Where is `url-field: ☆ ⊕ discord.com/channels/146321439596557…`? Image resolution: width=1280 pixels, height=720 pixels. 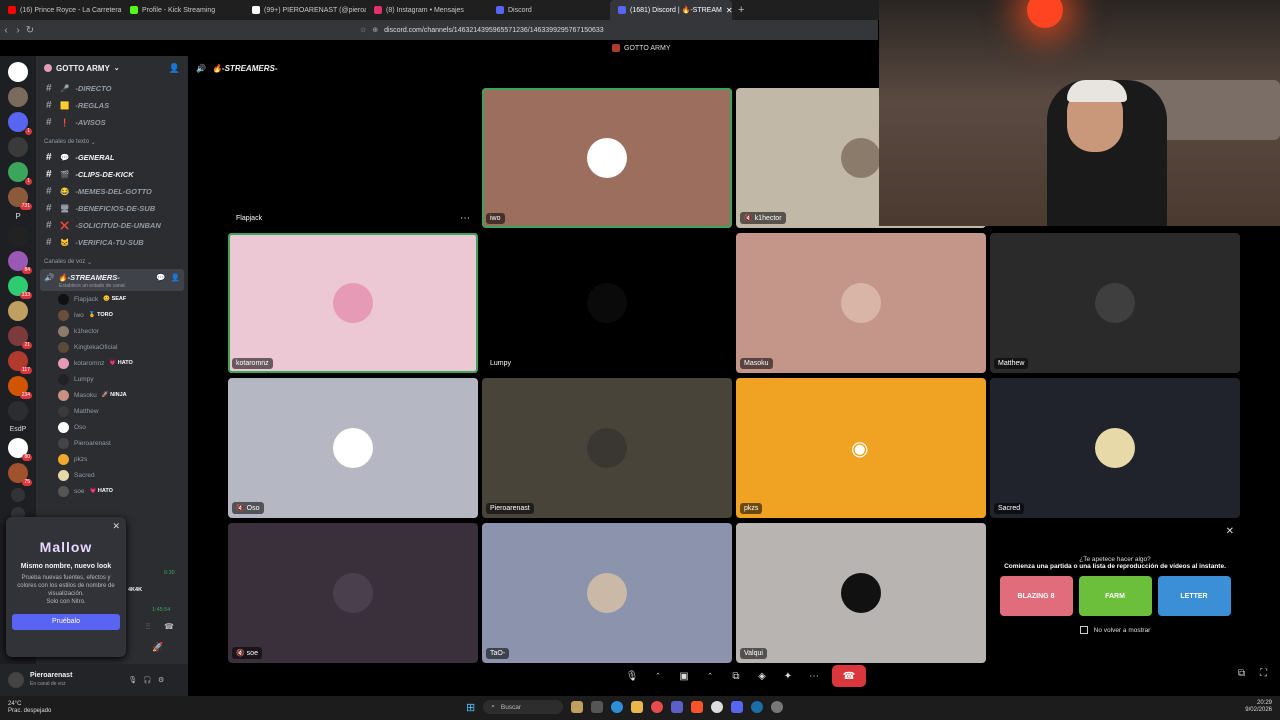
url-field: ☆ ⊕ discord.com/channels/146321439596557… is located at coordinates (464, 30).